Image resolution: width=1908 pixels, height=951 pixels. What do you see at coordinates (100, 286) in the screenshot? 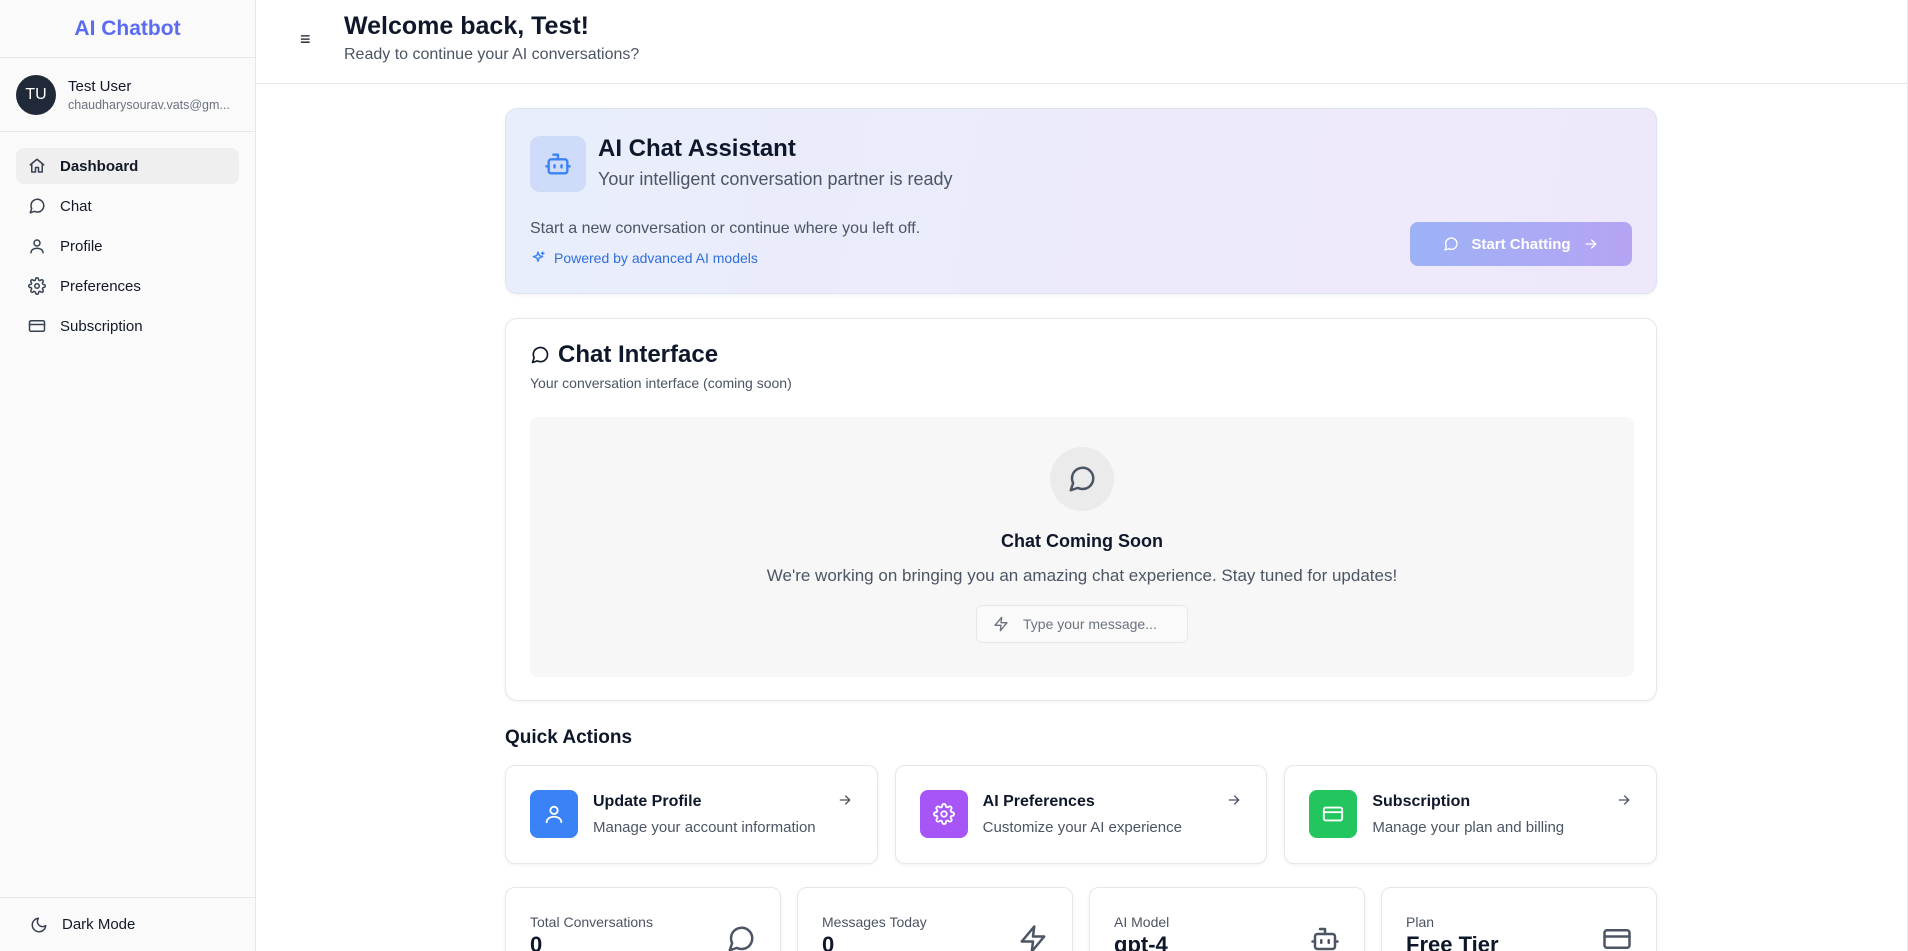
I see `sidebar-item-label: Preferences` at bounding box center [100, 286].